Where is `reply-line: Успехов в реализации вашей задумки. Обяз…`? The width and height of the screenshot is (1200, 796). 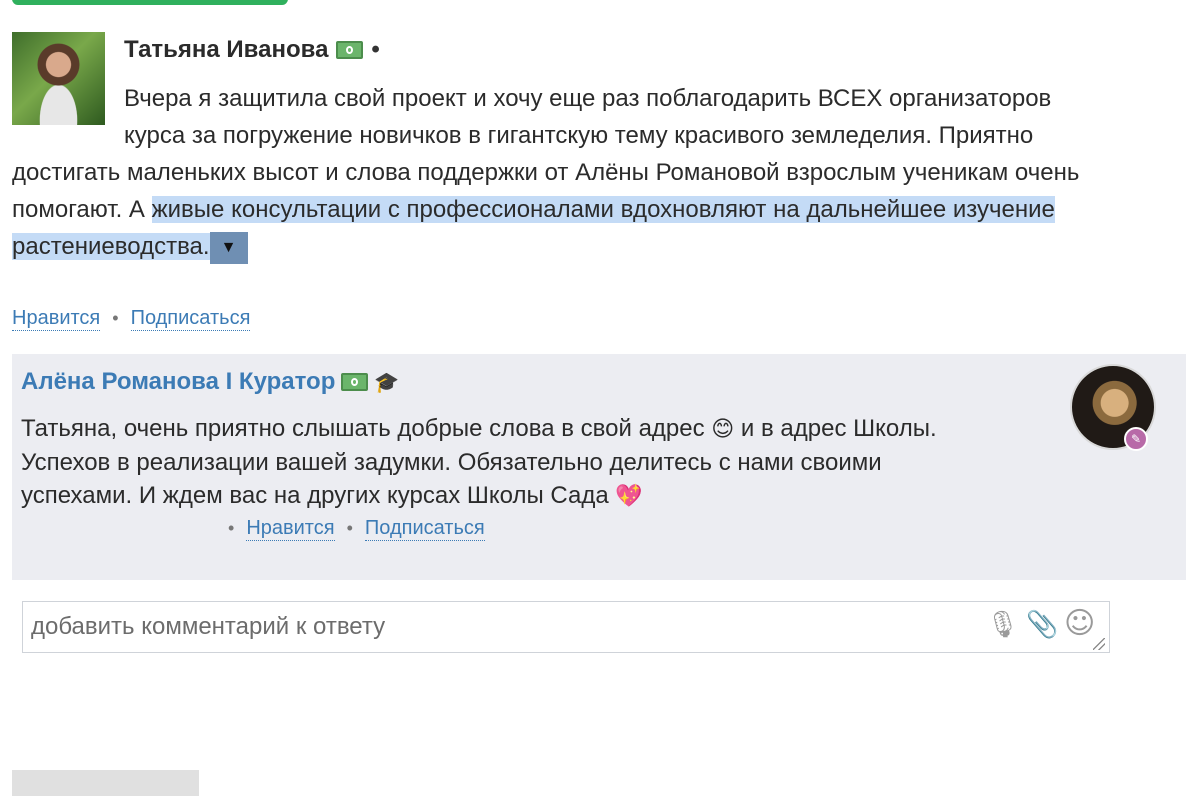
reply-line: Успехов в реализации вашей задумки. Обяз… is located at coordinates (451, 462).